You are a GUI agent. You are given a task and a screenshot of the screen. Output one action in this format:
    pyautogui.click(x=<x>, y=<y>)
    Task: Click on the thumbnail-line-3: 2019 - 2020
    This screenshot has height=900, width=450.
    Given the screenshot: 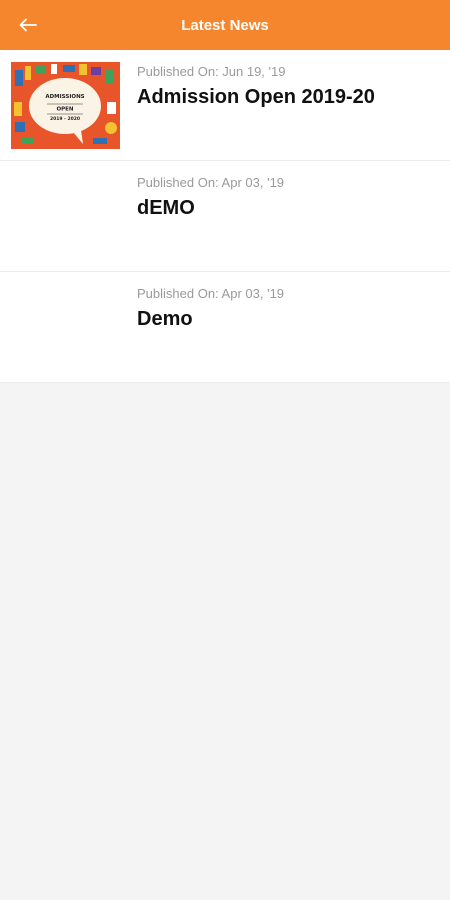 What is the action you would take?
    pyautogui.click(x=65, y=119)
    